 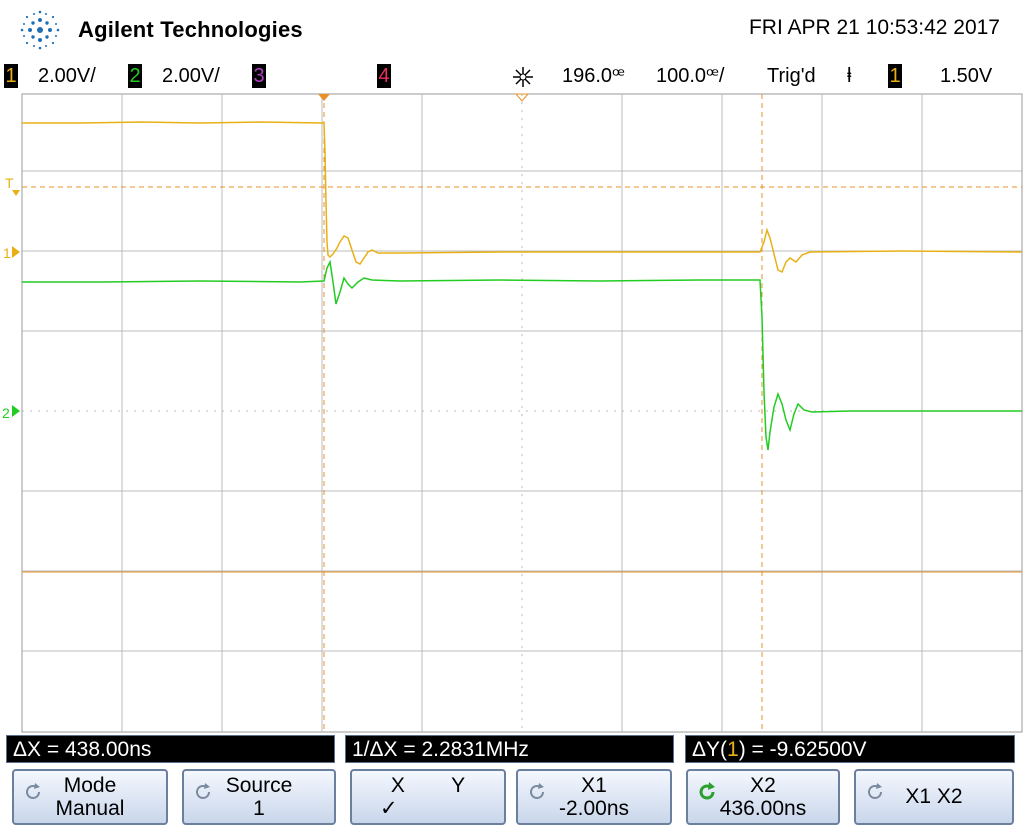 What do you see at coordinates (7, 253) in the screenshot?
I see `ch1-ground-marker: 1` at bounding box center [7, 253].